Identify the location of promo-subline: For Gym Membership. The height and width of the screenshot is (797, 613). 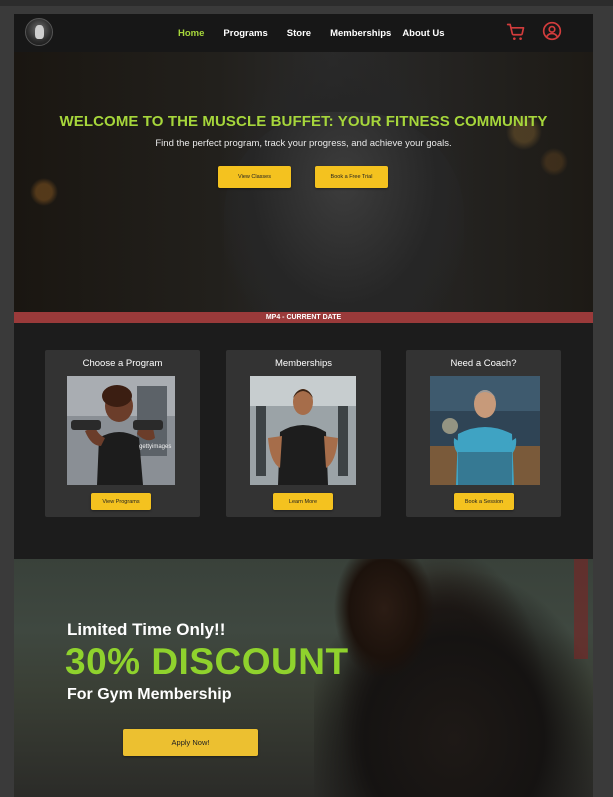
(149, 694).